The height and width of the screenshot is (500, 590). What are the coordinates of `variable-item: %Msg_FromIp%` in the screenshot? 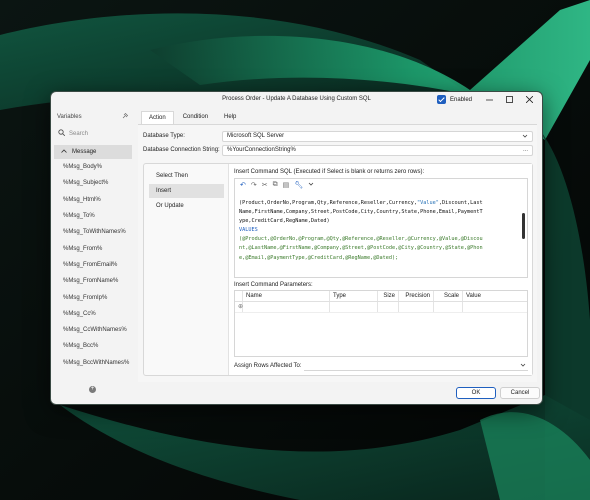 It's located at (92, 297).